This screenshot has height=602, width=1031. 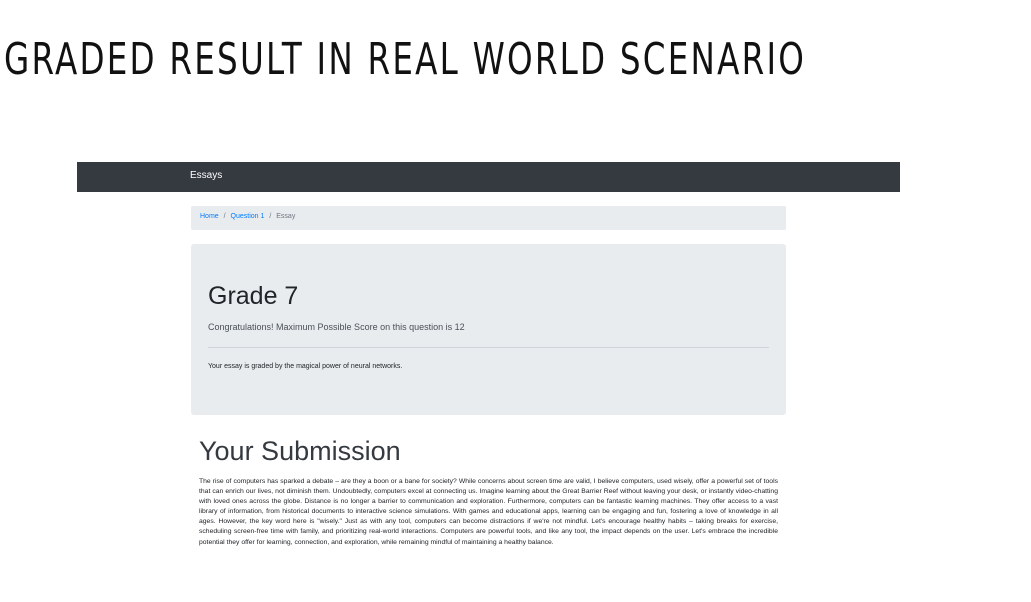 I want to click on grade-title: Grade 7, so click(x=253, y=296).